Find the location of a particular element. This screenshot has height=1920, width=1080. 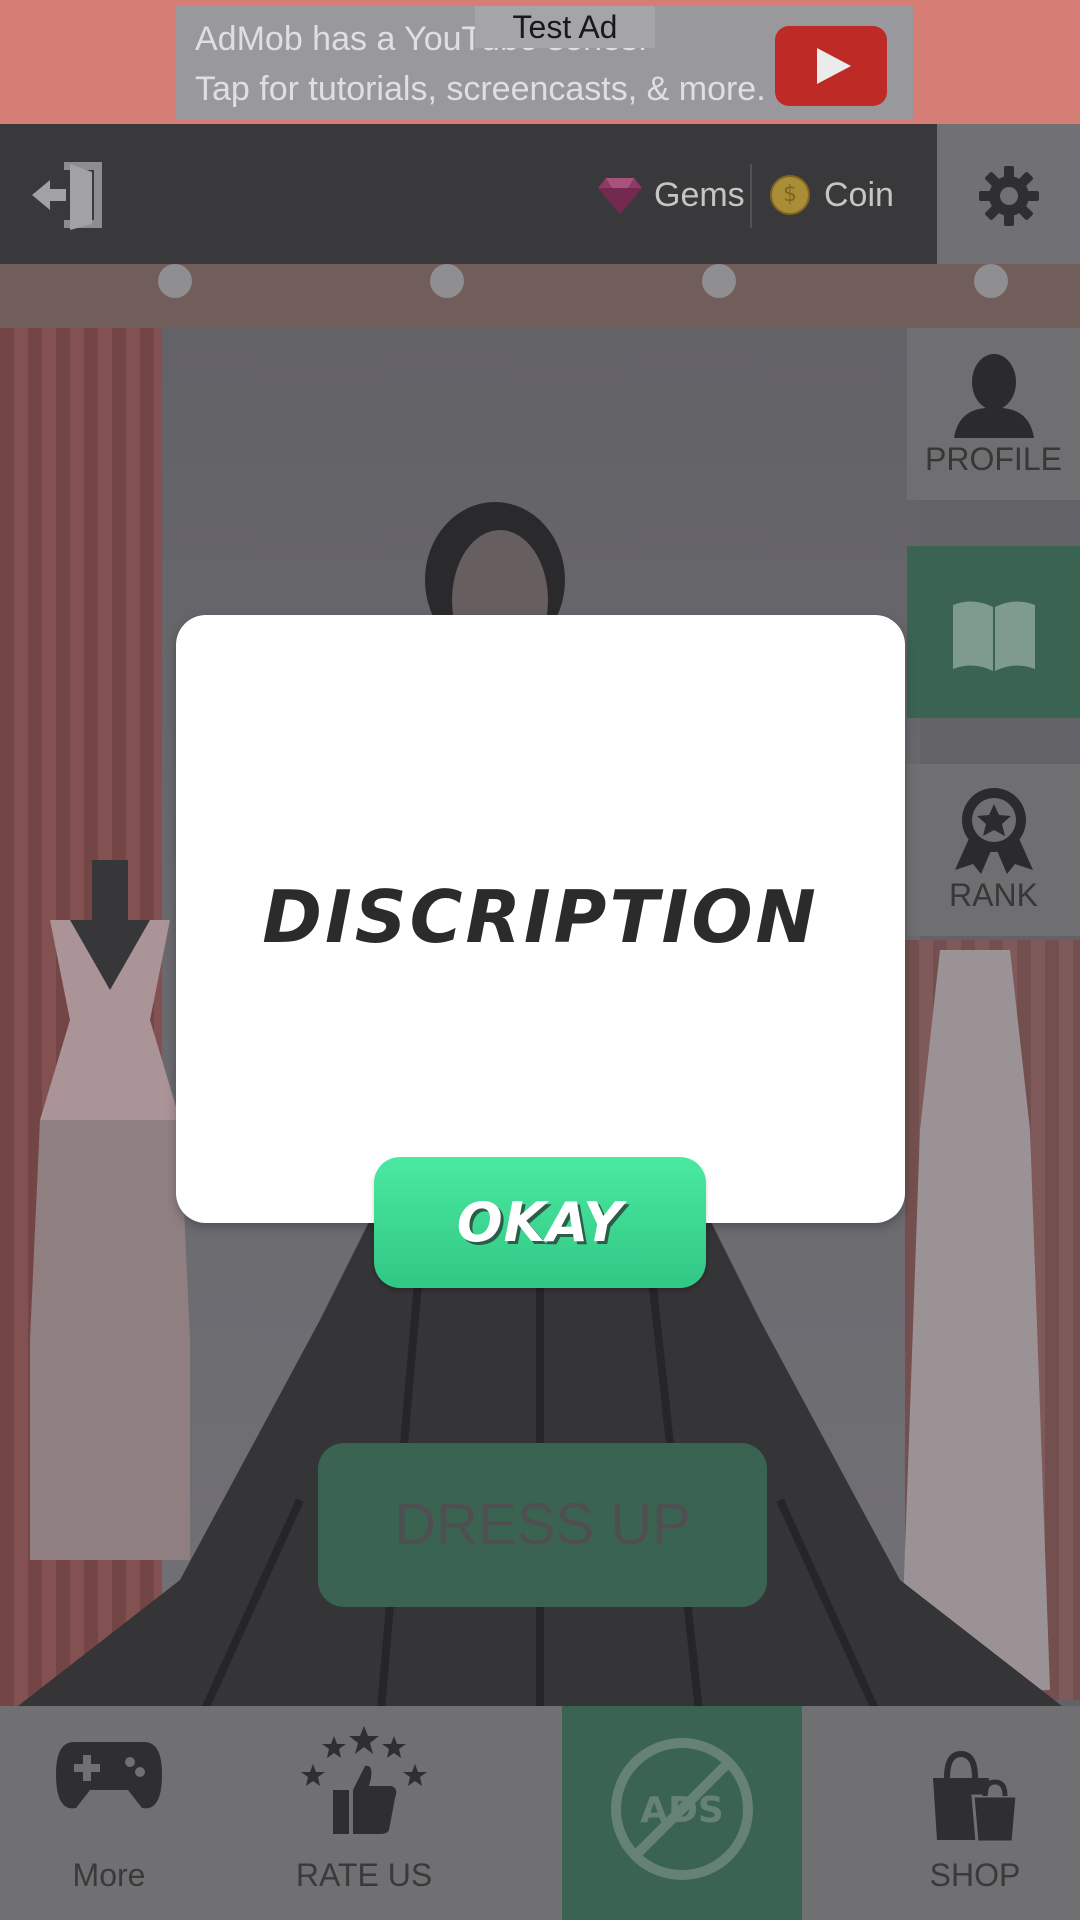

dialog-title: DISCRIPTION is located at coordinates (540, 917).